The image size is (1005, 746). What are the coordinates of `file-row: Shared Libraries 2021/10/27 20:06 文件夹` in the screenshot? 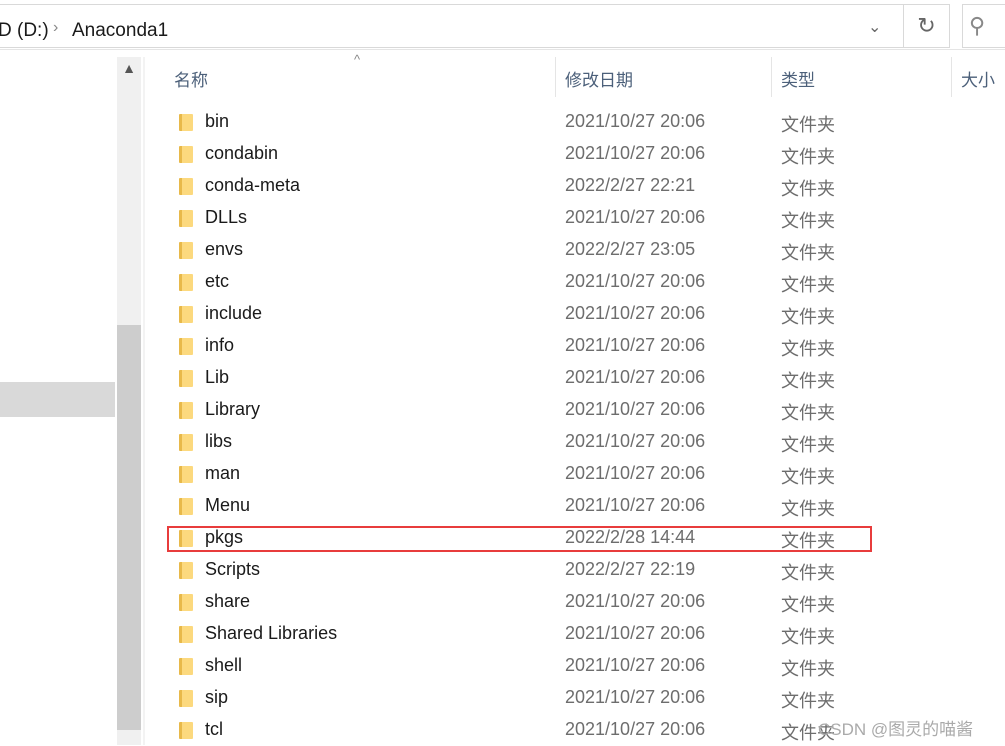 It's located at (582, 634).